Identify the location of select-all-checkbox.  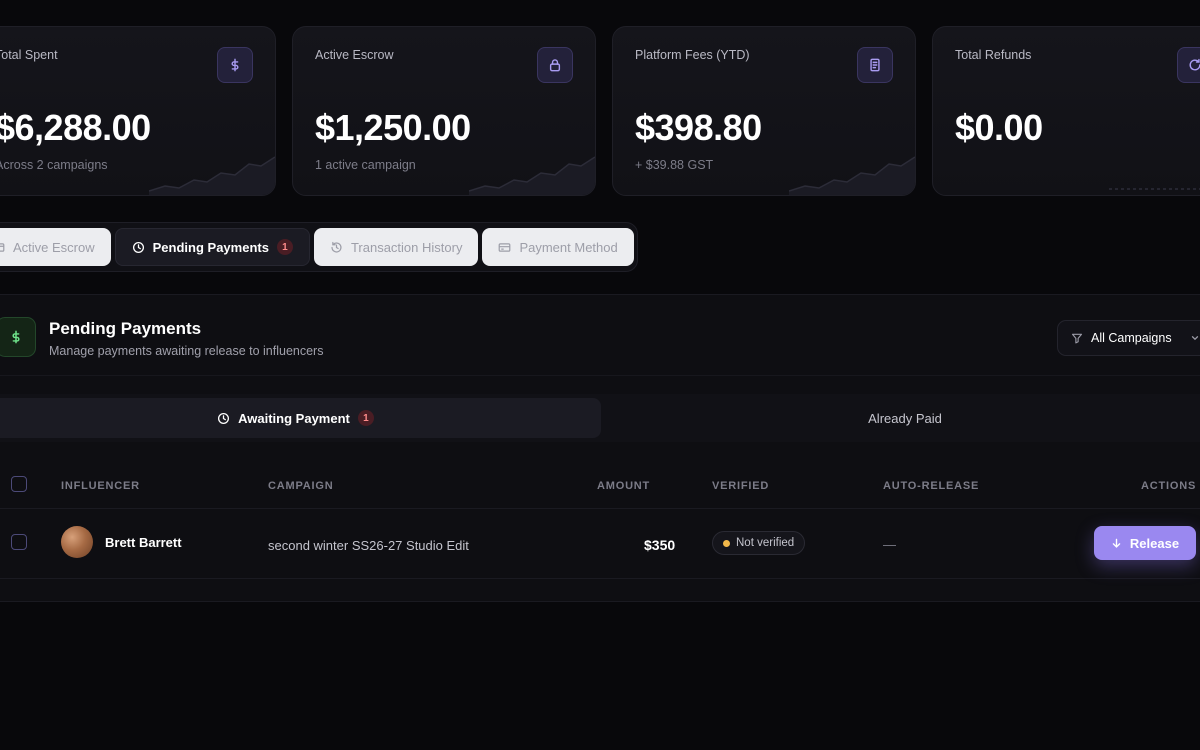
(19, 484).